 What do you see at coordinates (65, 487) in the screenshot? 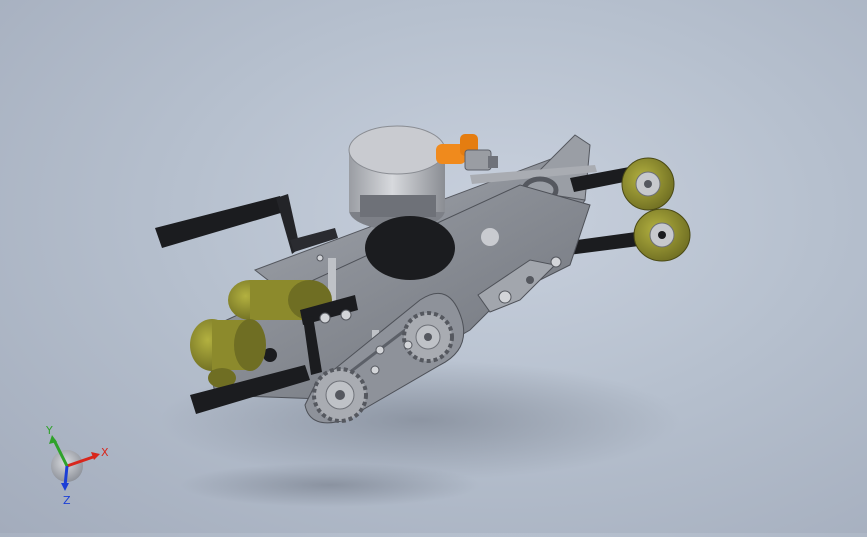
I see `z-axis-arrowhead` at bounding box center [65, 487].